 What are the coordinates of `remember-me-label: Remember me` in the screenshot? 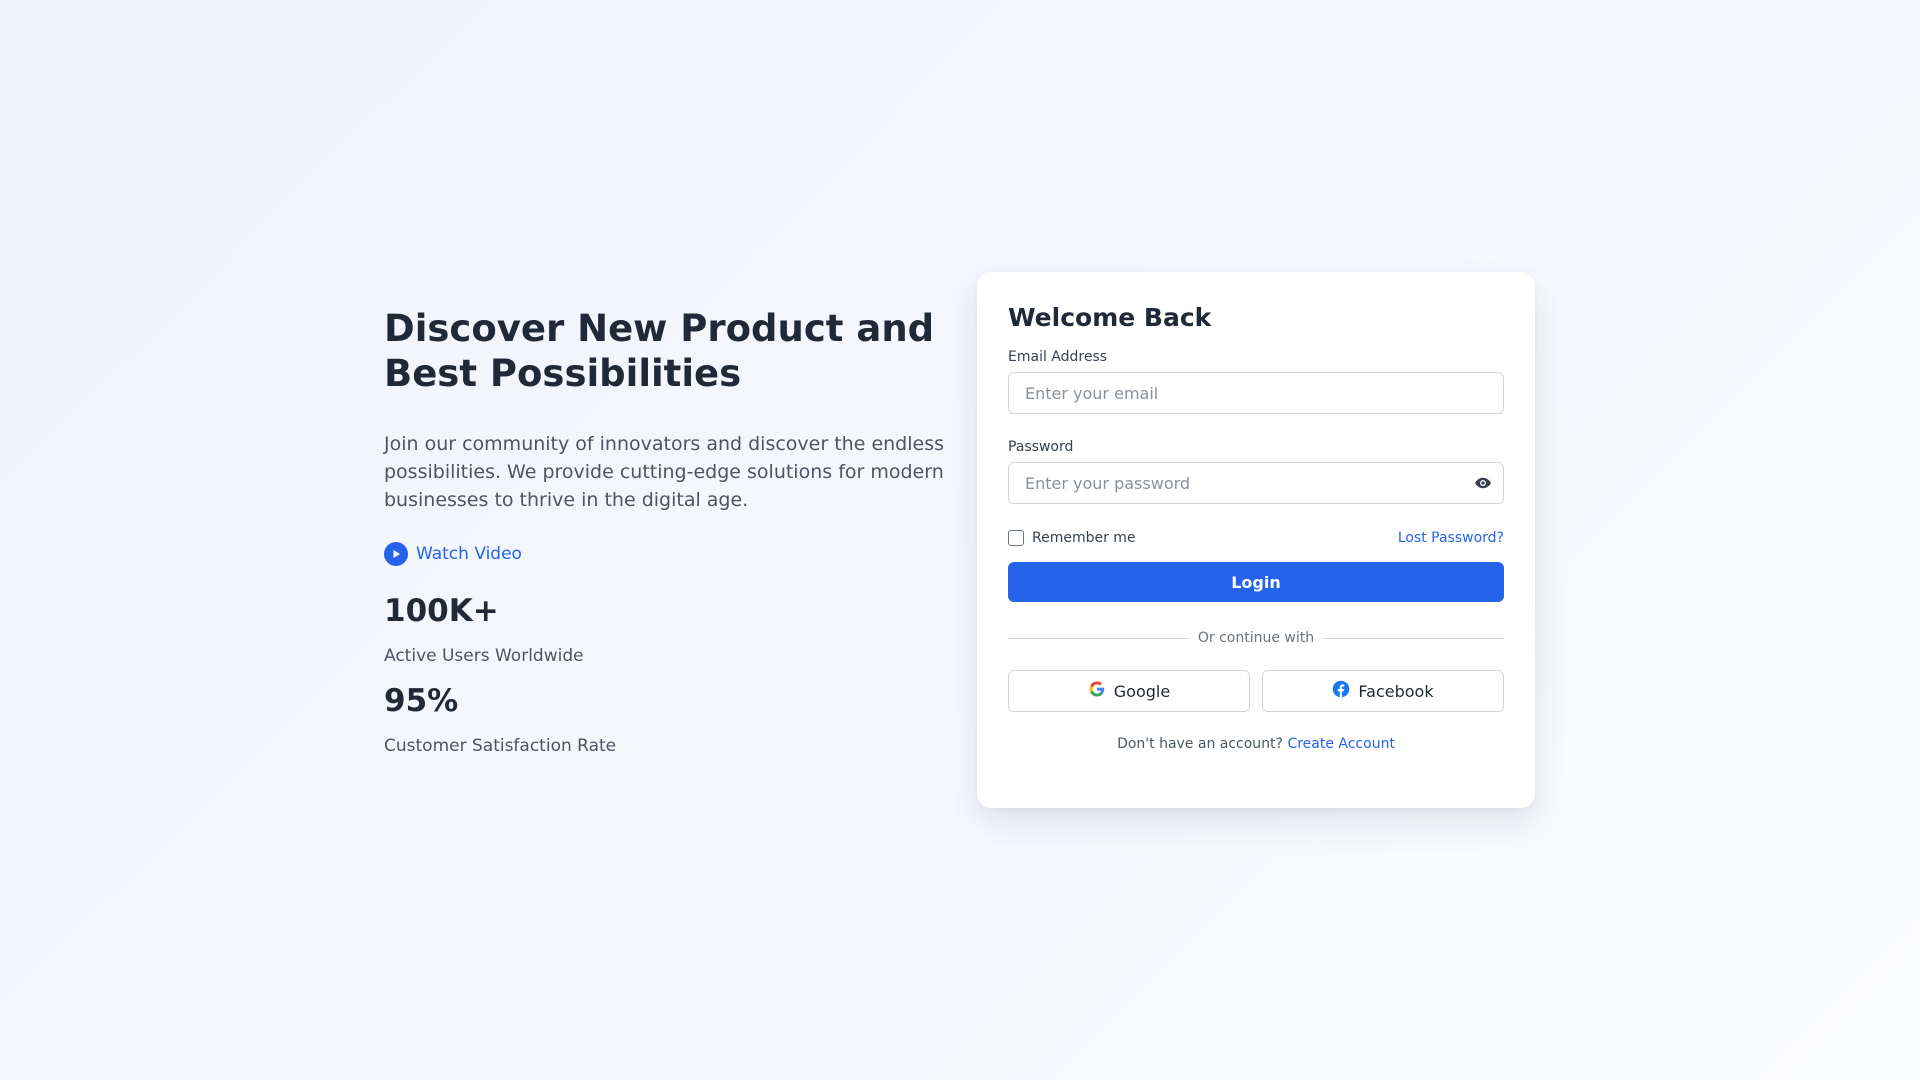 It's located at (1084, 538).